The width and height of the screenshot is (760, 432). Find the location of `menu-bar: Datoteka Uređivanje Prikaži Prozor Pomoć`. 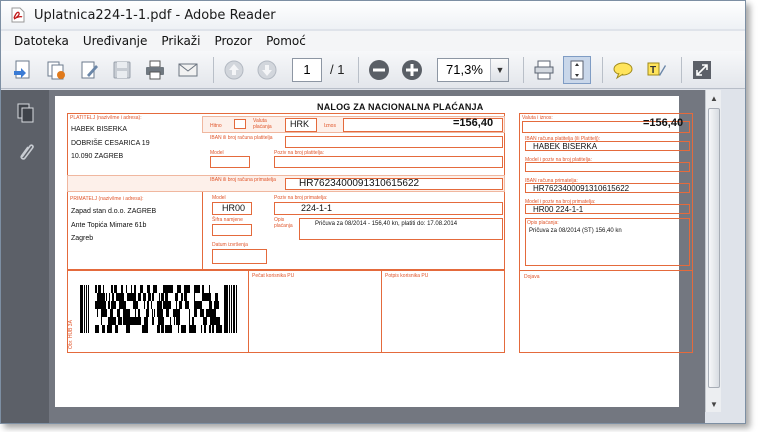

menu-bar: Datoteka Uređivanje Prikaži Prozor Pomoć is located at coordinates (373, 41).